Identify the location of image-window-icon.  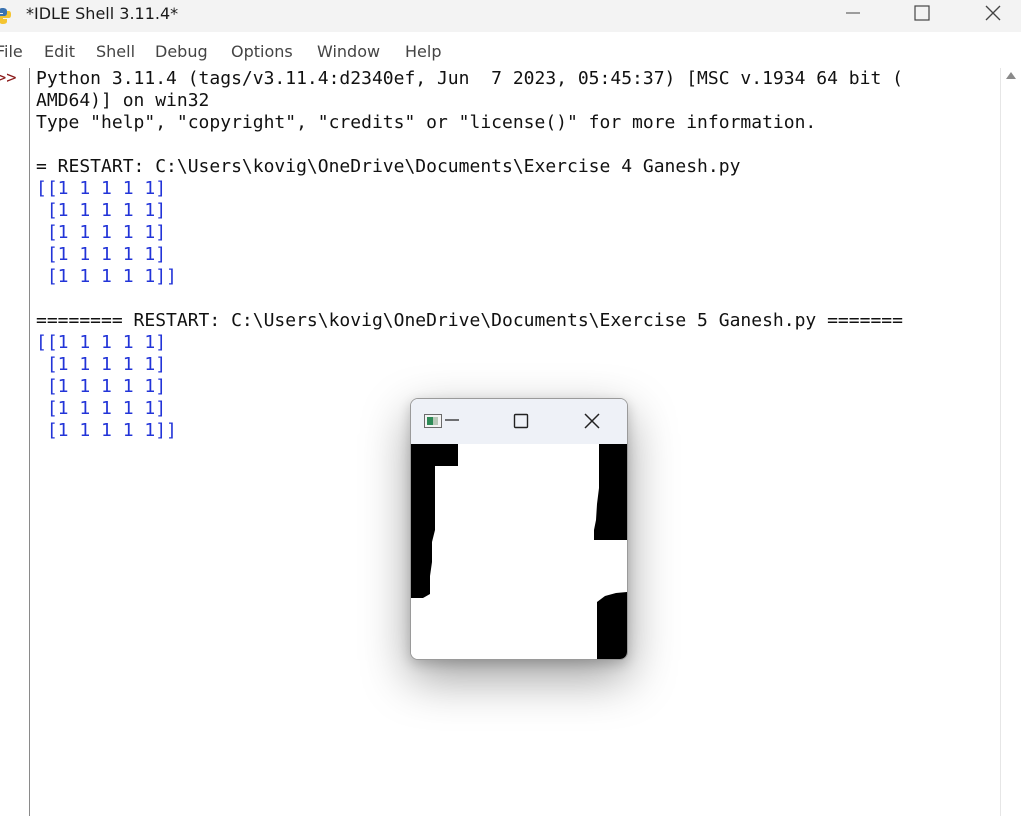
(433, 421).